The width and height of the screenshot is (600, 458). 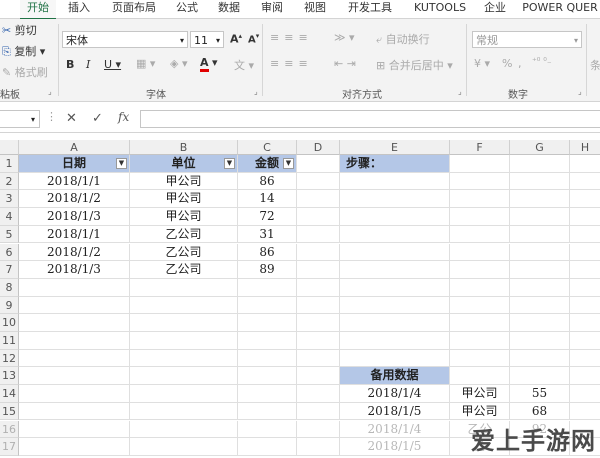 I want to click on tab-data: 数据, so click(x=229, y=9).